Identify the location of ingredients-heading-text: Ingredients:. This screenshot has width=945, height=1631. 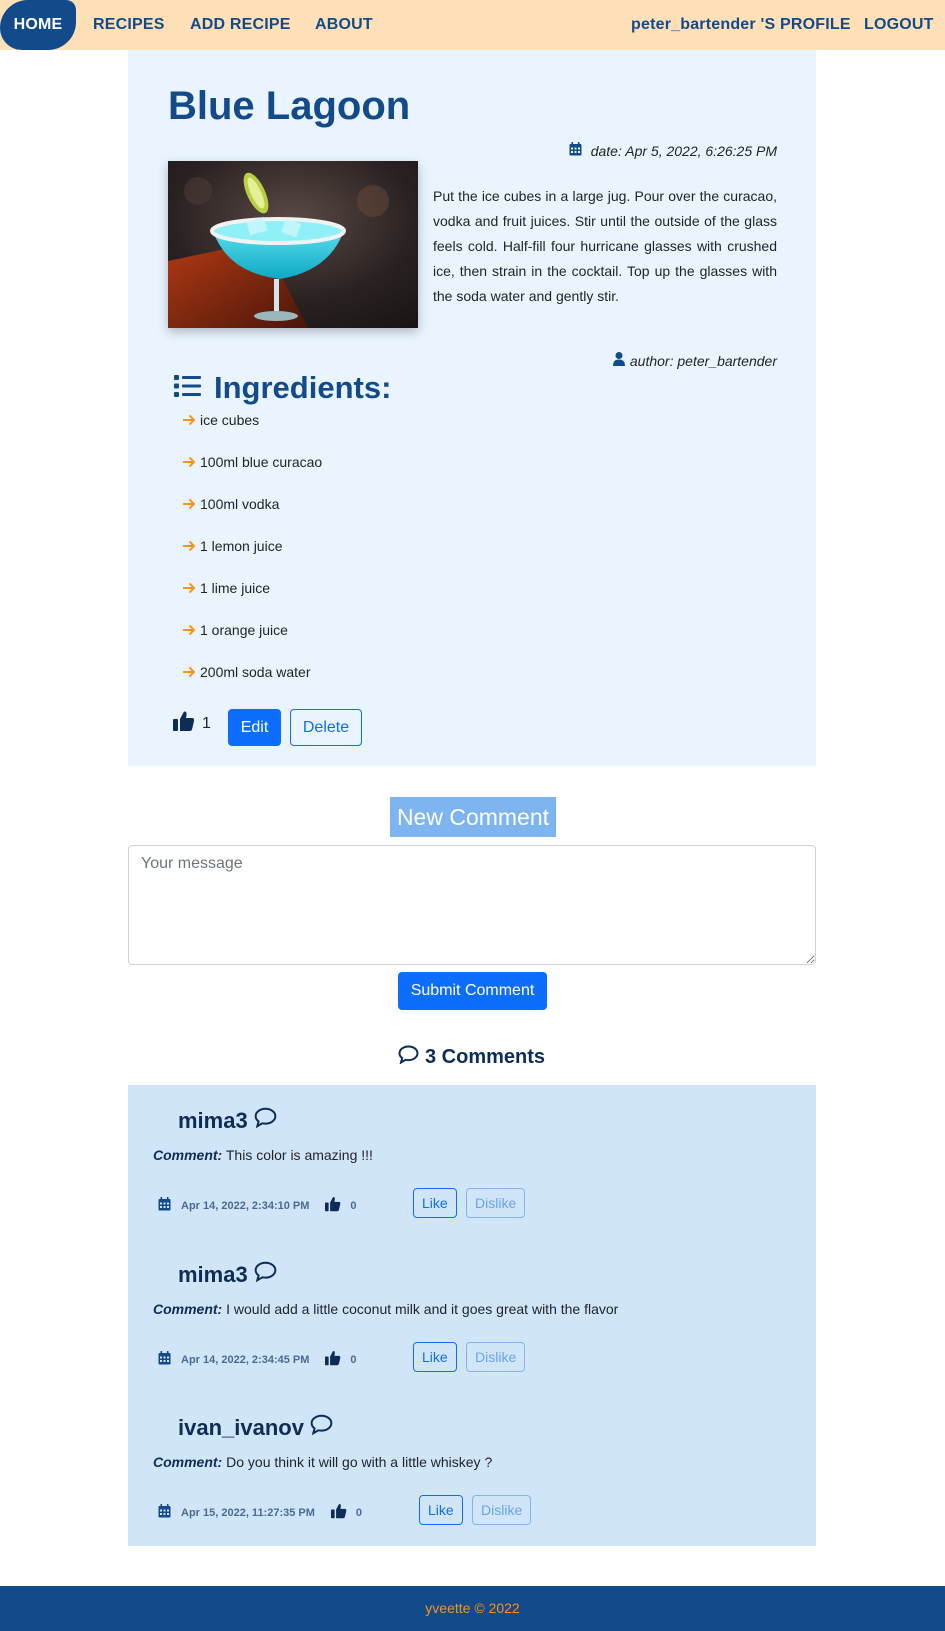
(303, 387).